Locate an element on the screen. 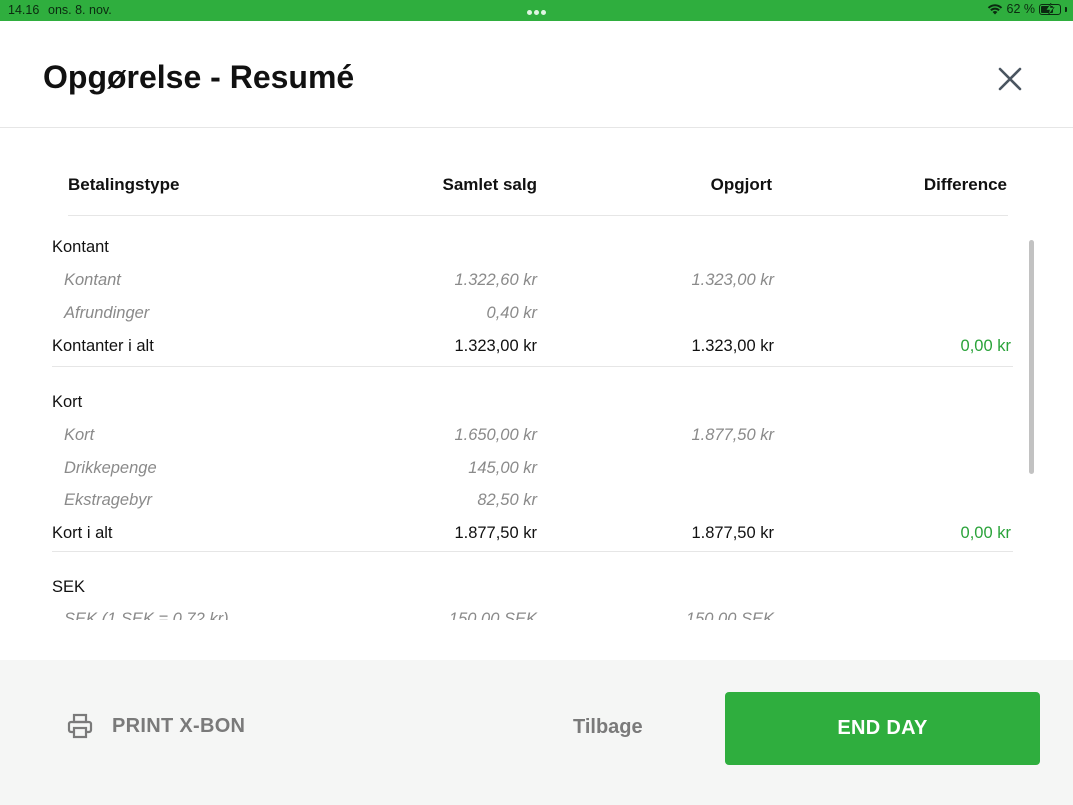  row-label: Ekstragebyr is located at coordinates (108, 500).